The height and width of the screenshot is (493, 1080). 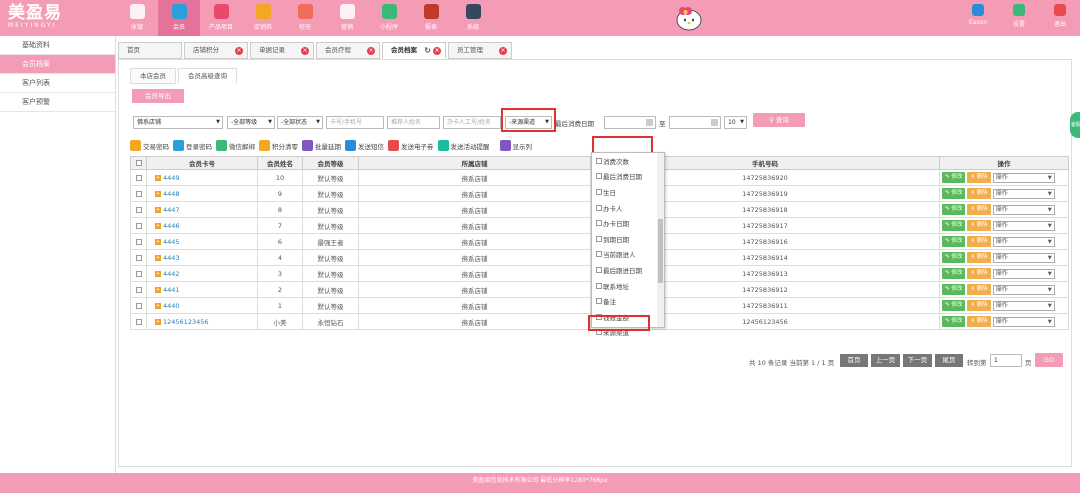 I want to click on next-page-button: 下一页, so click(x=917, y=360).